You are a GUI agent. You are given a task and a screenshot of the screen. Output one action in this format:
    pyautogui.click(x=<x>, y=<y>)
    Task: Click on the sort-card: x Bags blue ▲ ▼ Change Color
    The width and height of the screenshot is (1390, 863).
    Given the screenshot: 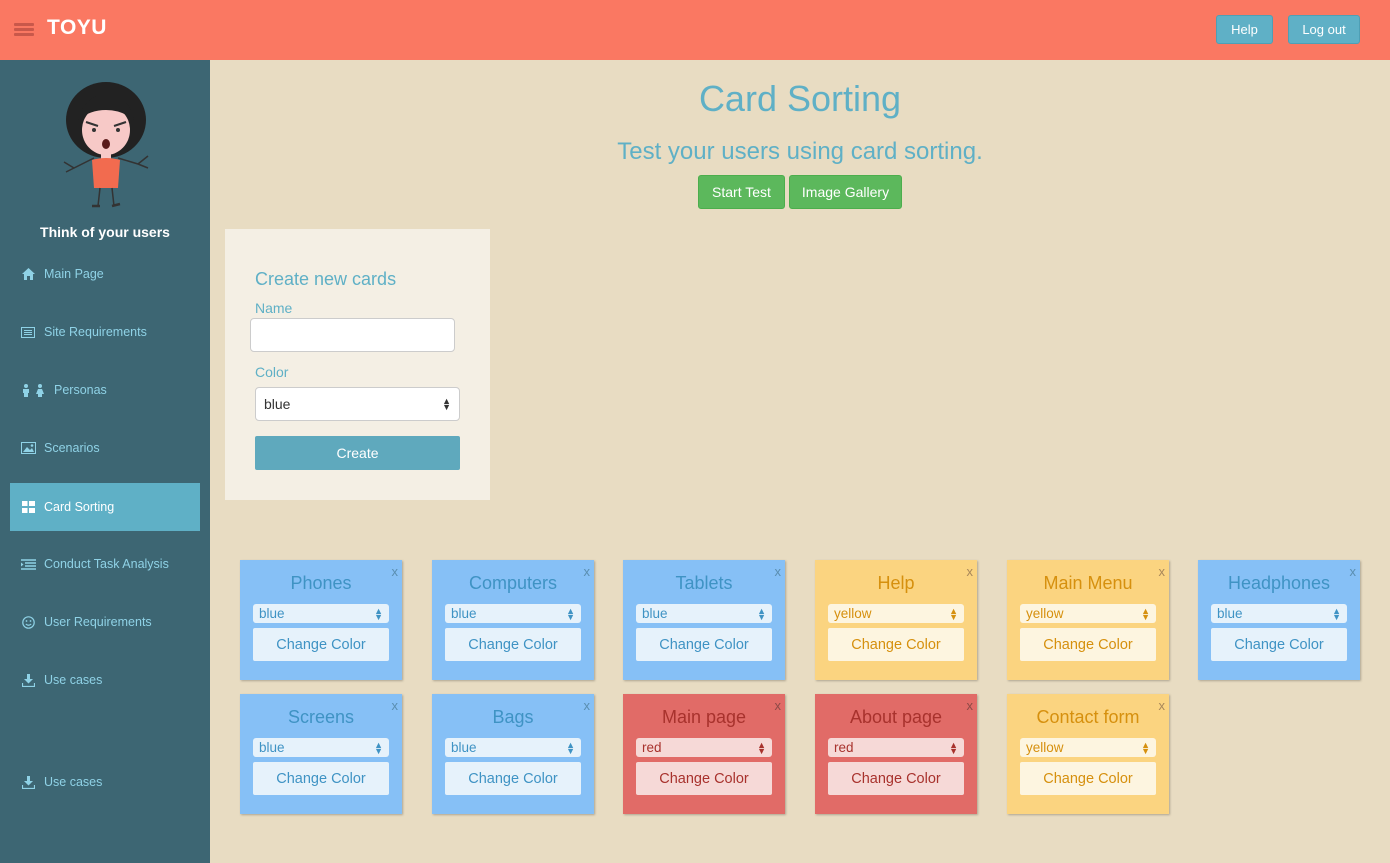 What is the action you would take?
    pyautogui.click(x=513, y=754)
    